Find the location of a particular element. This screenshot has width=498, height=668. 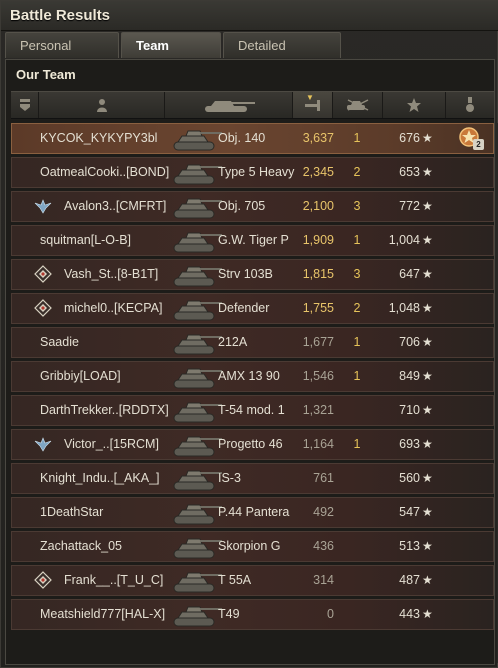

experience-value: 547 is located at coordinates (409, 512).